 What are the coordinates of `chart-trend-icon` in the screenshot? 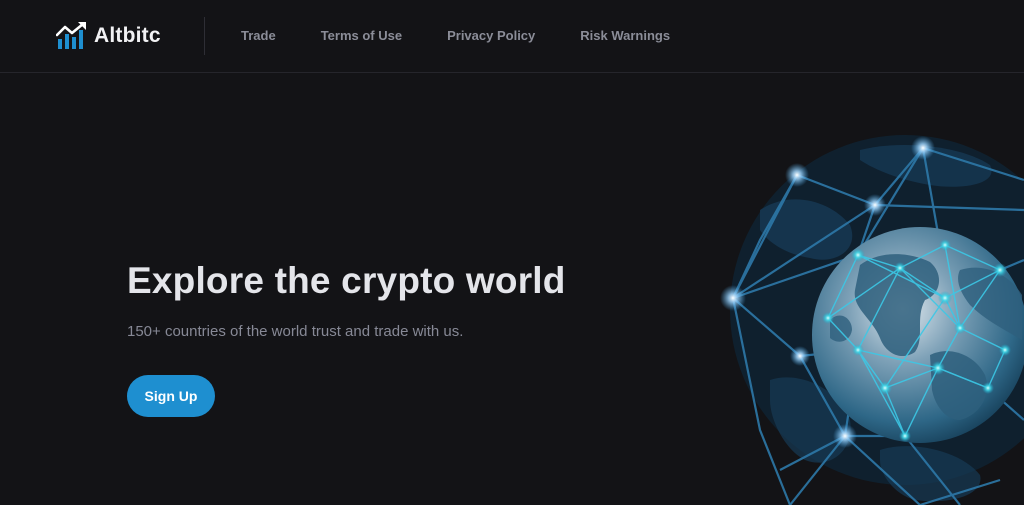 It's located at (71, 35).